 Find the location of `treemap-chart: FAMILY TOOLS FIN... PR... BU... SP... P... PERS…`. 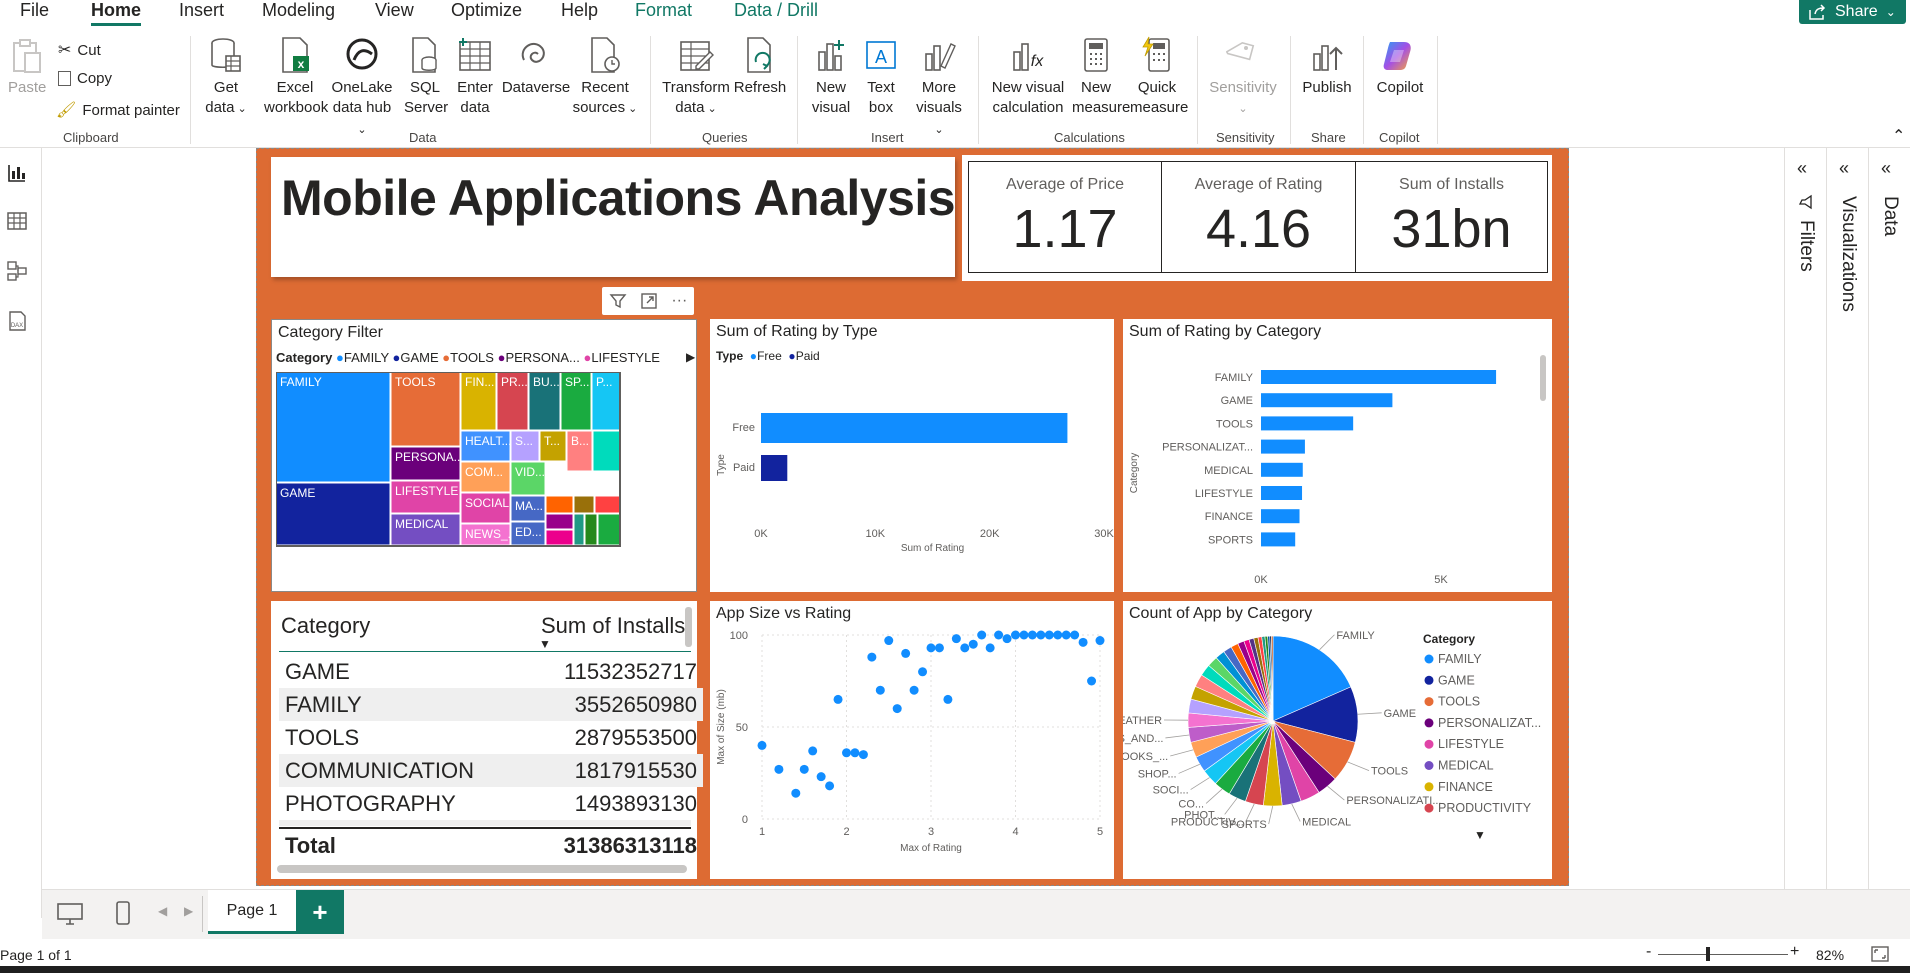

treemap-chart: FAMILY TOOLS FIN... PR... BU... SP... P... PERS… is located at coordinates (486, 480).